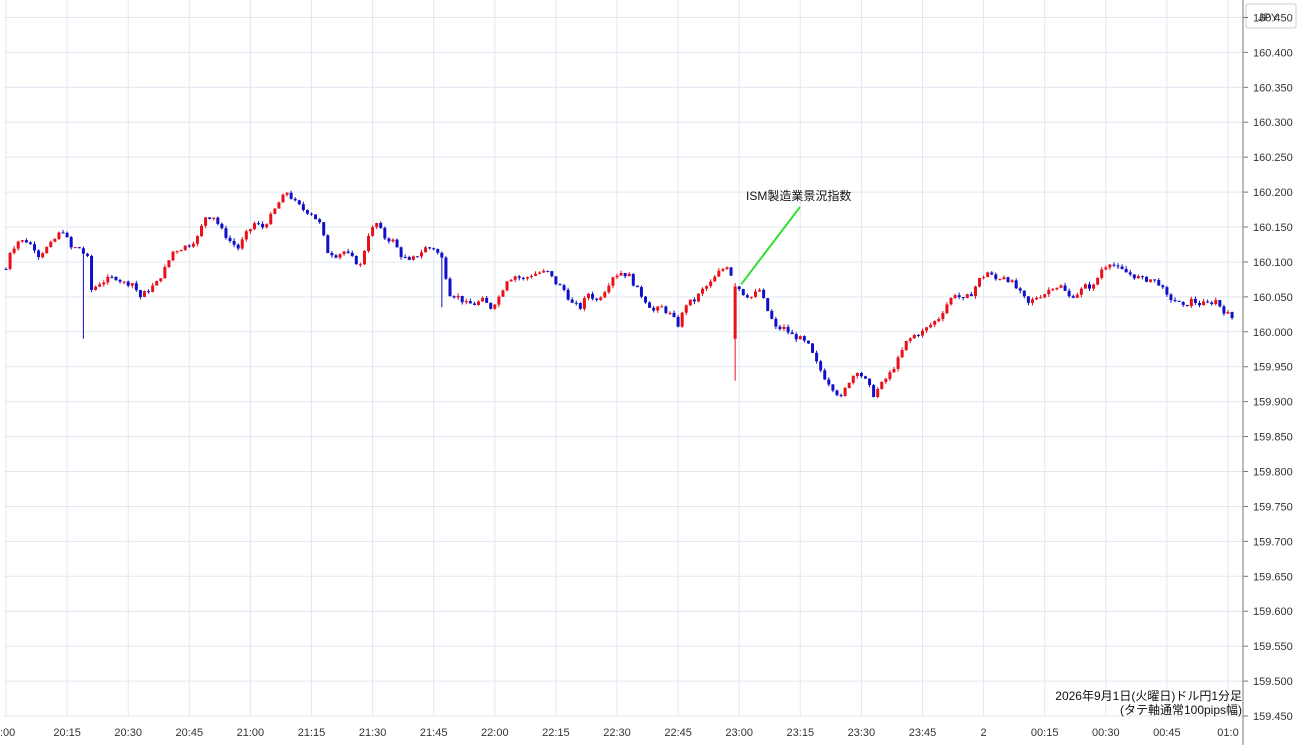 Image resolution: width=1300 pixels, height=750 pixels. Describe the element at coordinates (1273, 682) in the screenshot. I see `y-tick-label: 159.500` at that location.